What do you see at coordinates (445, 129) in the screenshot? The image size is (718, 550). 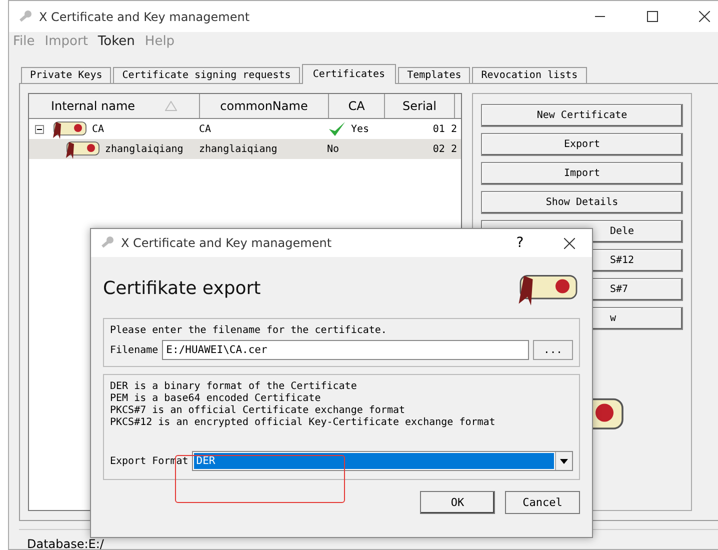 I see `serial-cell-text: 01 2` at bounding box center [445, 129].